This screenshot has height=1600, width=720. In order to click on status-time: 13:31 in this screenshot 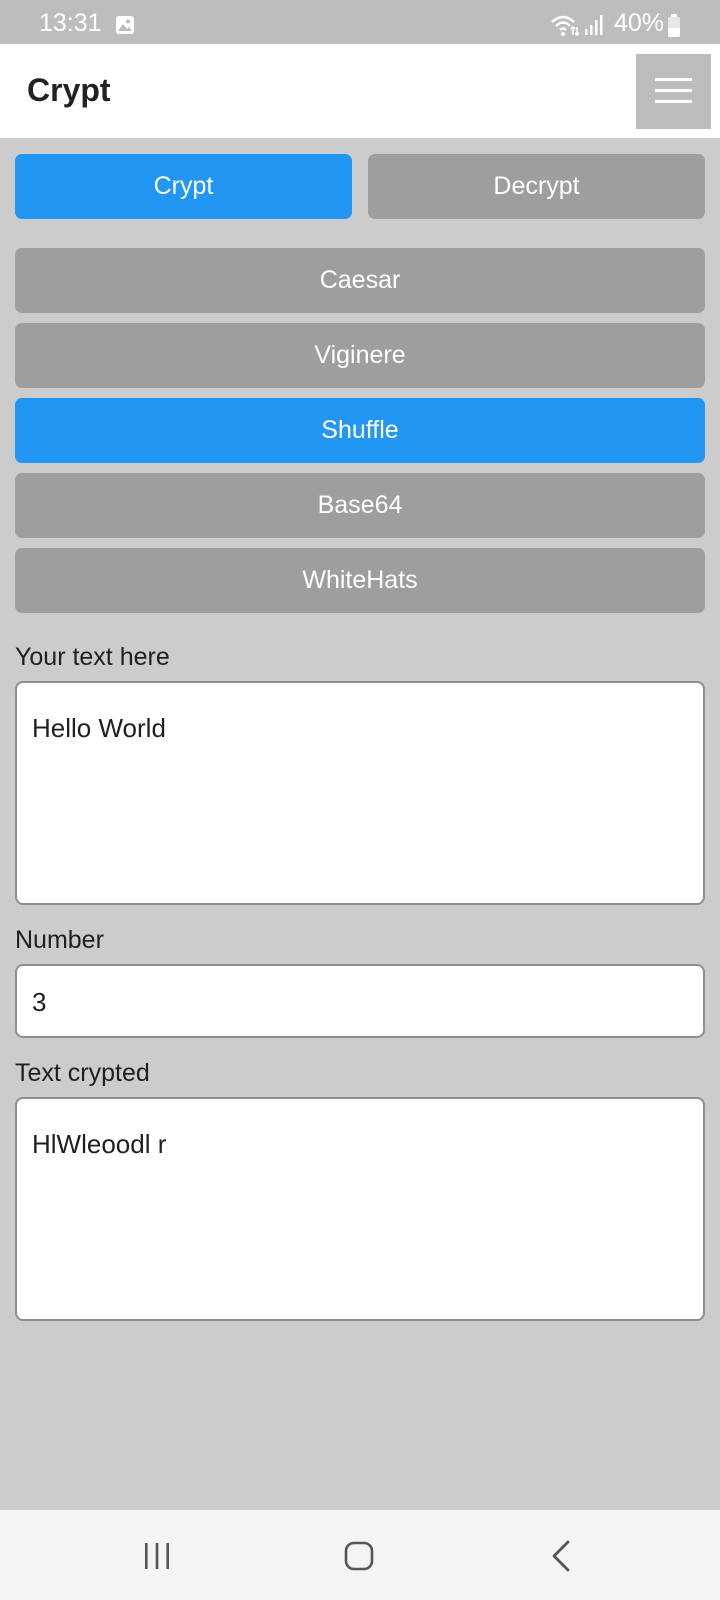, I will do `click(70, 23)`.